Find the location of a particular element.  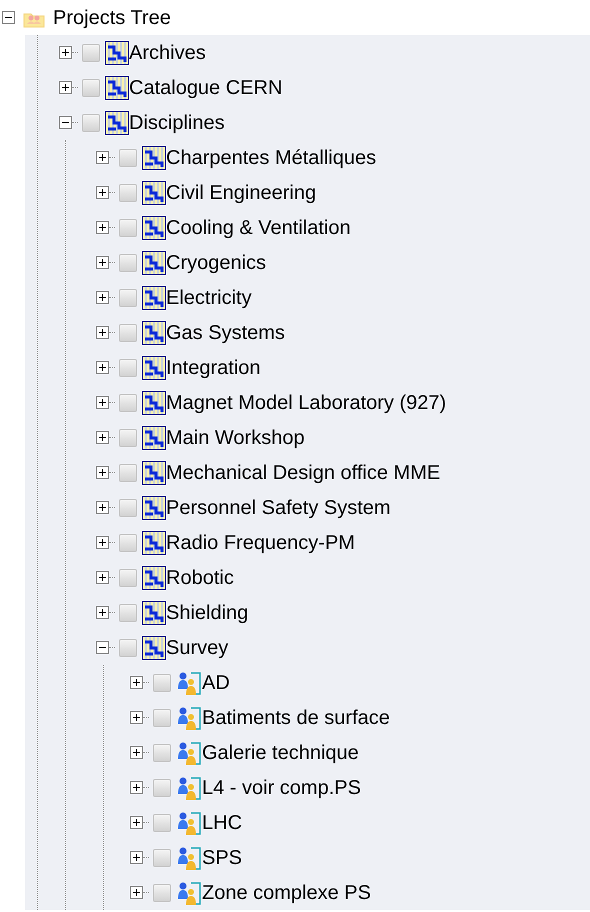

tree-item: Charpentes Métalliques is located at coordinates (271, 158).